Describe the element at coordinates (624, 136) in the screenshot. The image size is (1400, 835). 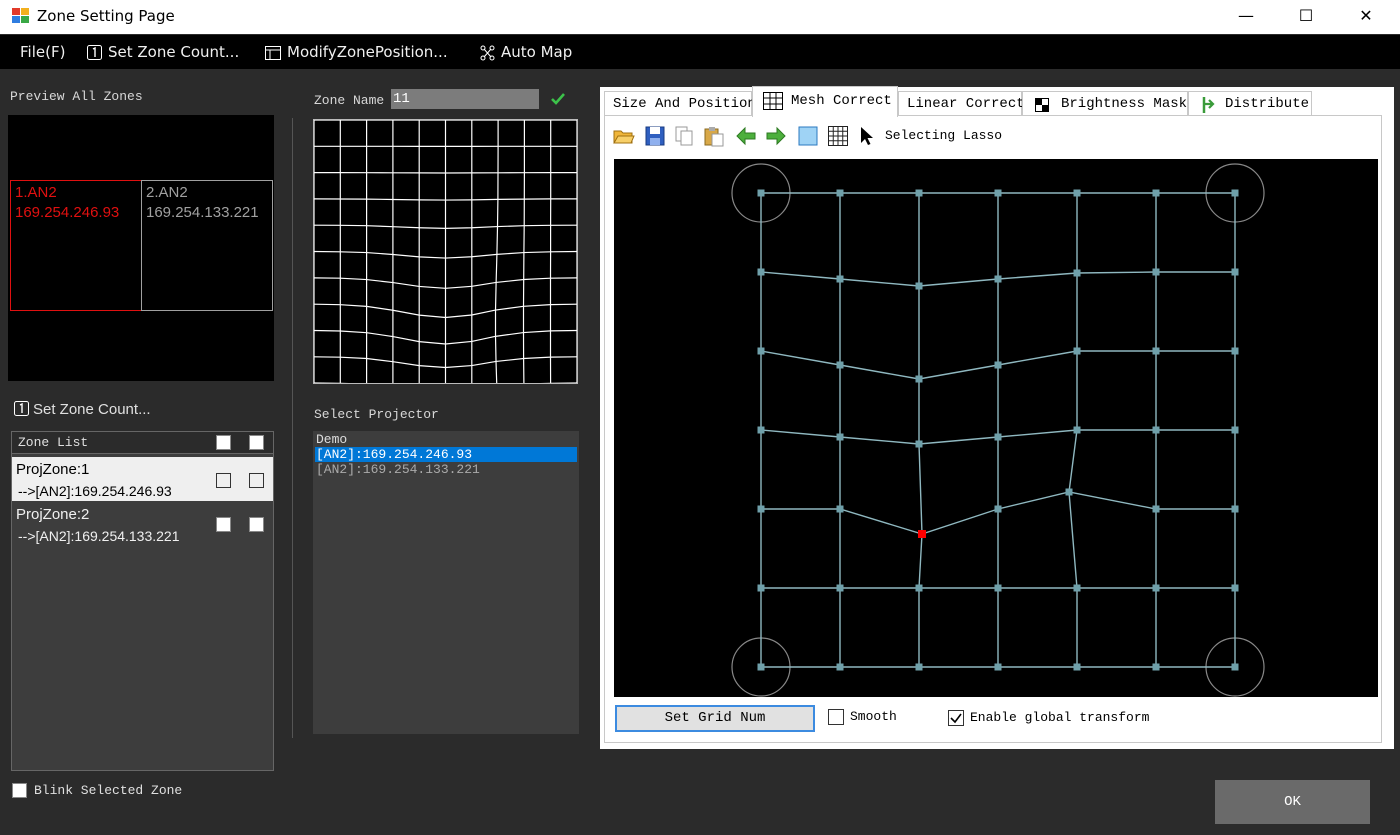
I see `open-folder-icon` at that location.